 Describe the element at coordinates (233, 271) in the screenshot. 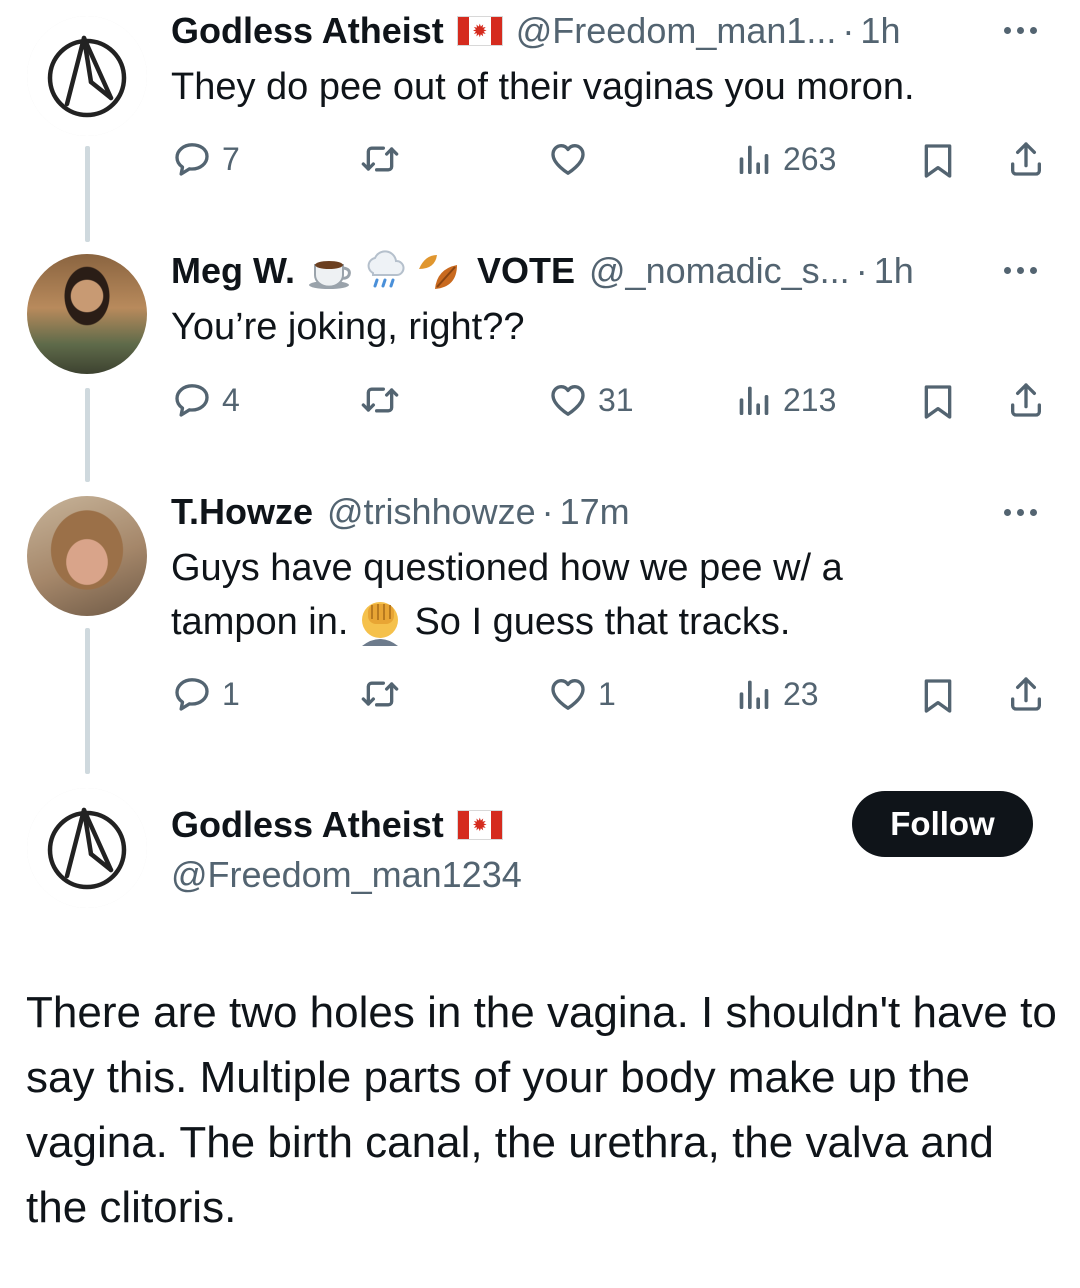

I see `display-name: Meg W.` at that location.